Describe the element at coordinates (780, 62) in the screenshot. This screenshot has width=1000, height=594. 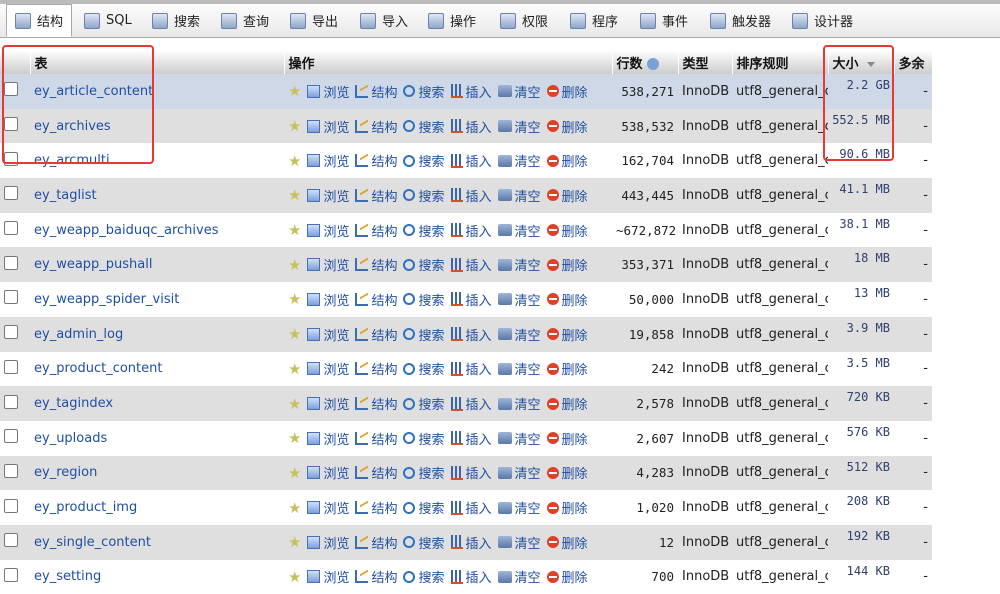
I see `header-collation: 排序规则` at that location.